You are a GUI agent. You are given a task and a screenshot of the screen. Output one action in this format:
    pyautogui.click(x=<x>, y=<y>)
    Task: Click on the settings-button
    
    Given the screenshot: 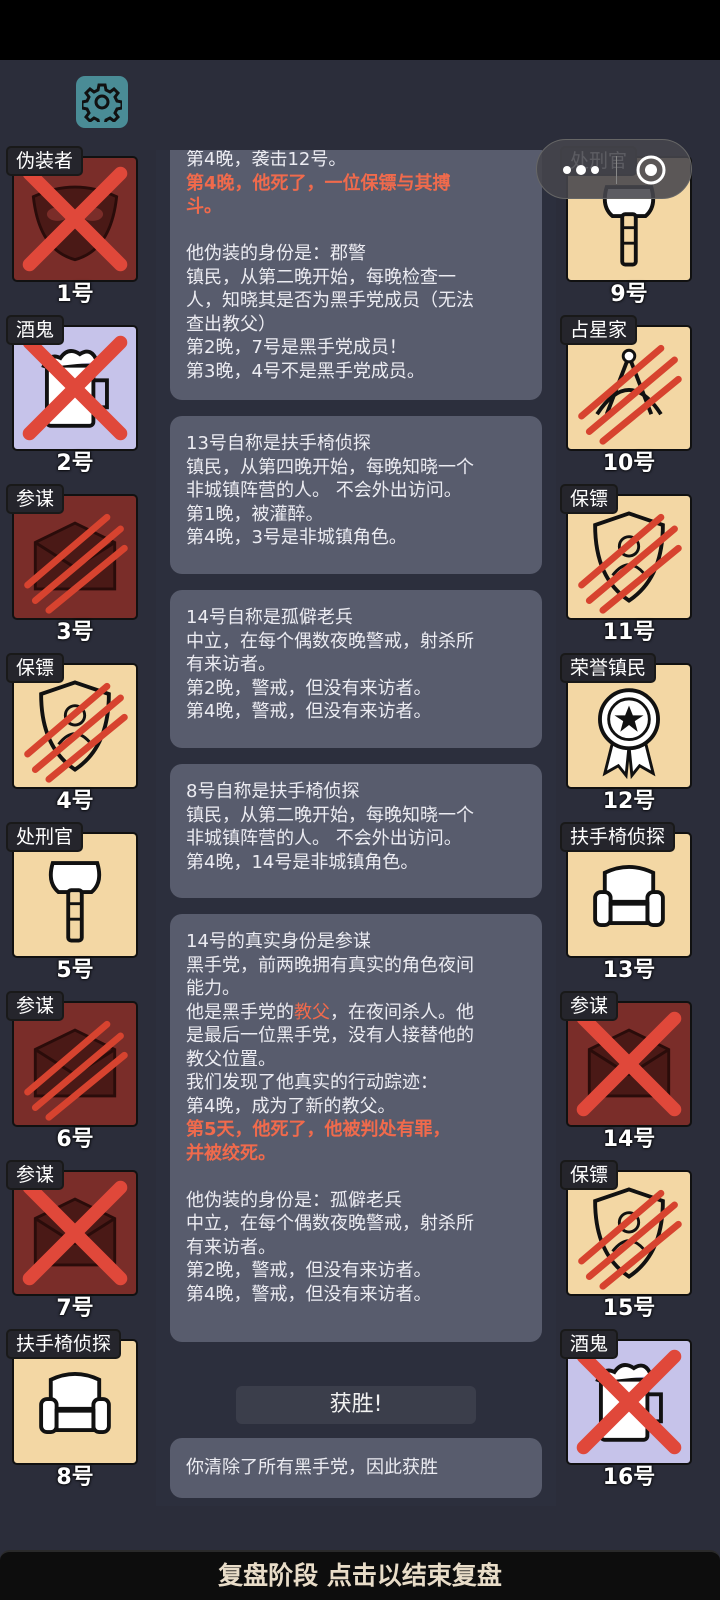 What is the action you would take?
    pyautogui.click(x=102, y=102)
    